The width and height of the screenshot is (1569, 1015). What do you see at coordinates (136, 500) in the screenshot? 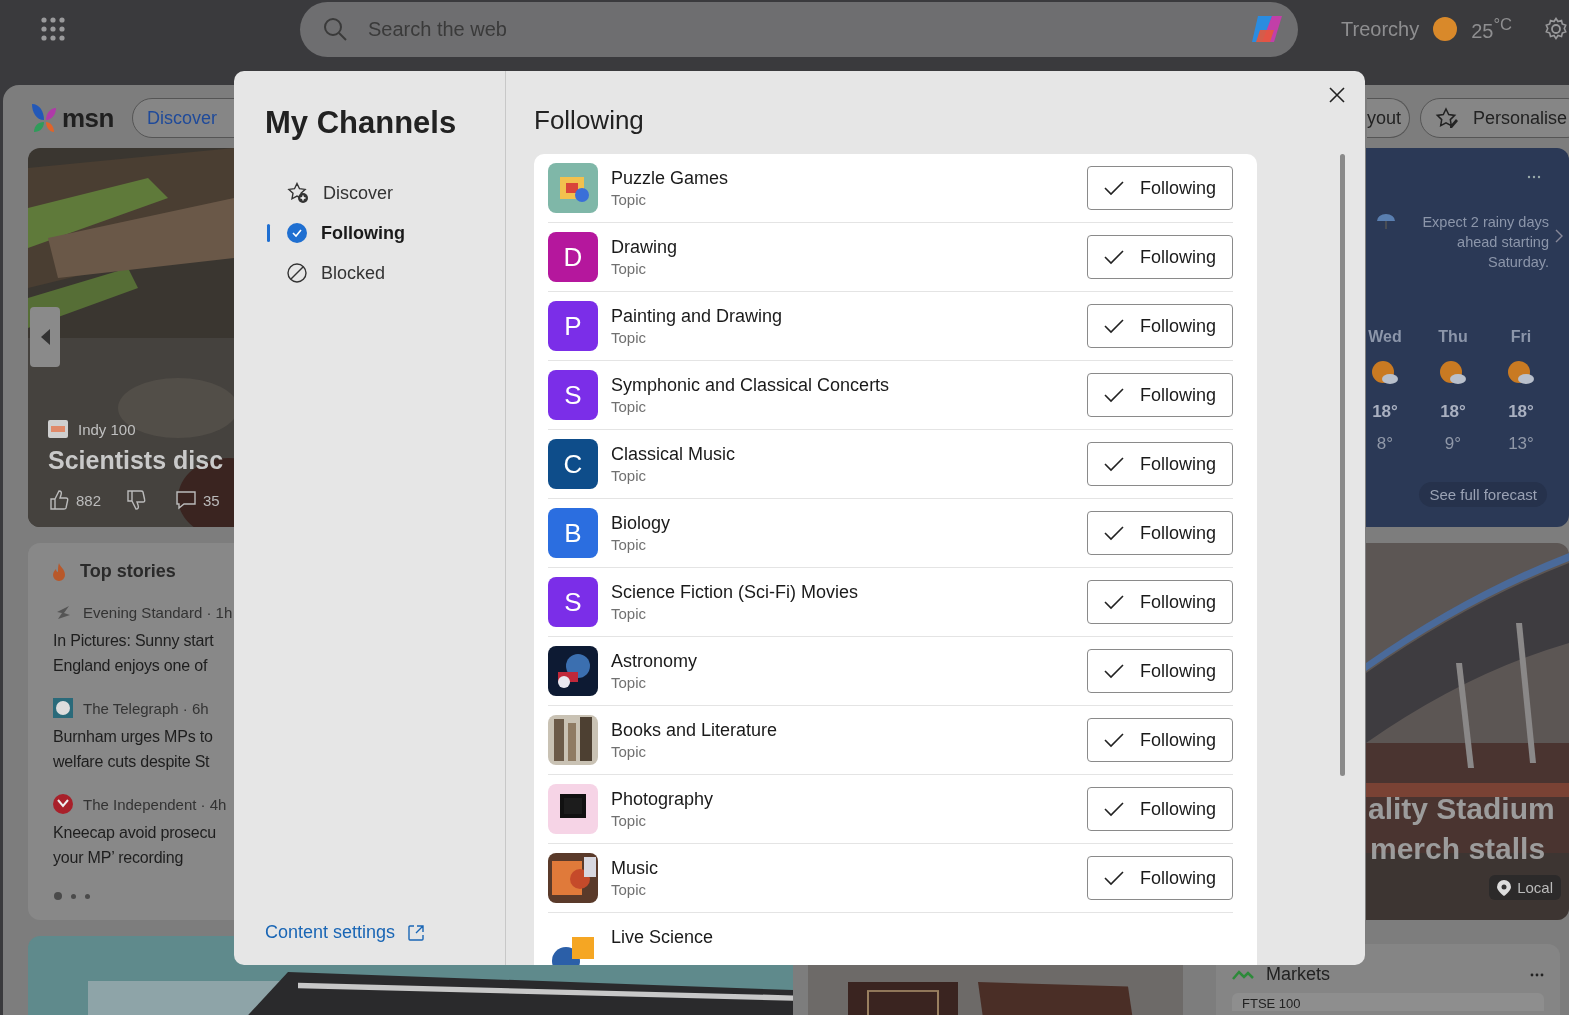
I see `thumbs-down-icon` at bounding box center [136, 500].